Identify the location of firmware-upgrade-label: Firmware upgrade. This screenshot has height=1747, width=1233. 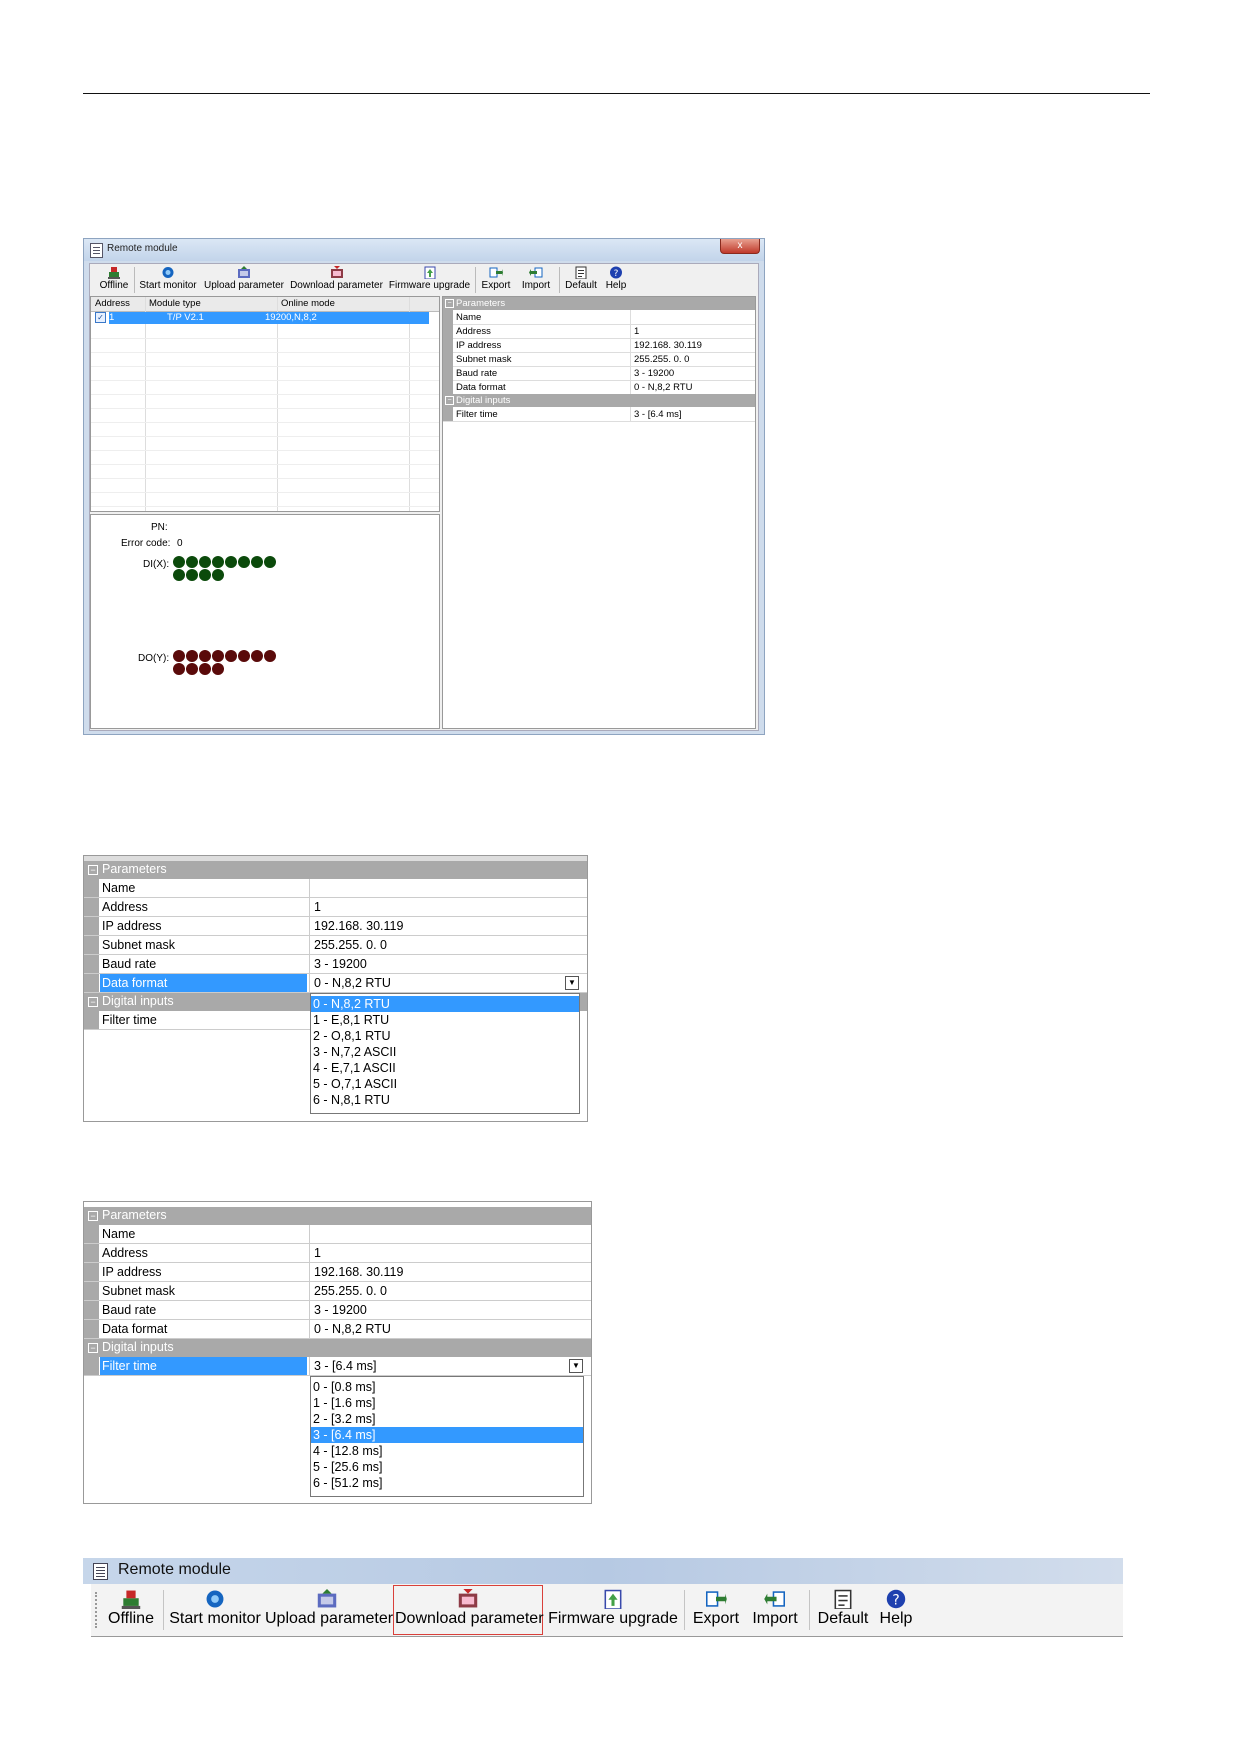
(429, 285).